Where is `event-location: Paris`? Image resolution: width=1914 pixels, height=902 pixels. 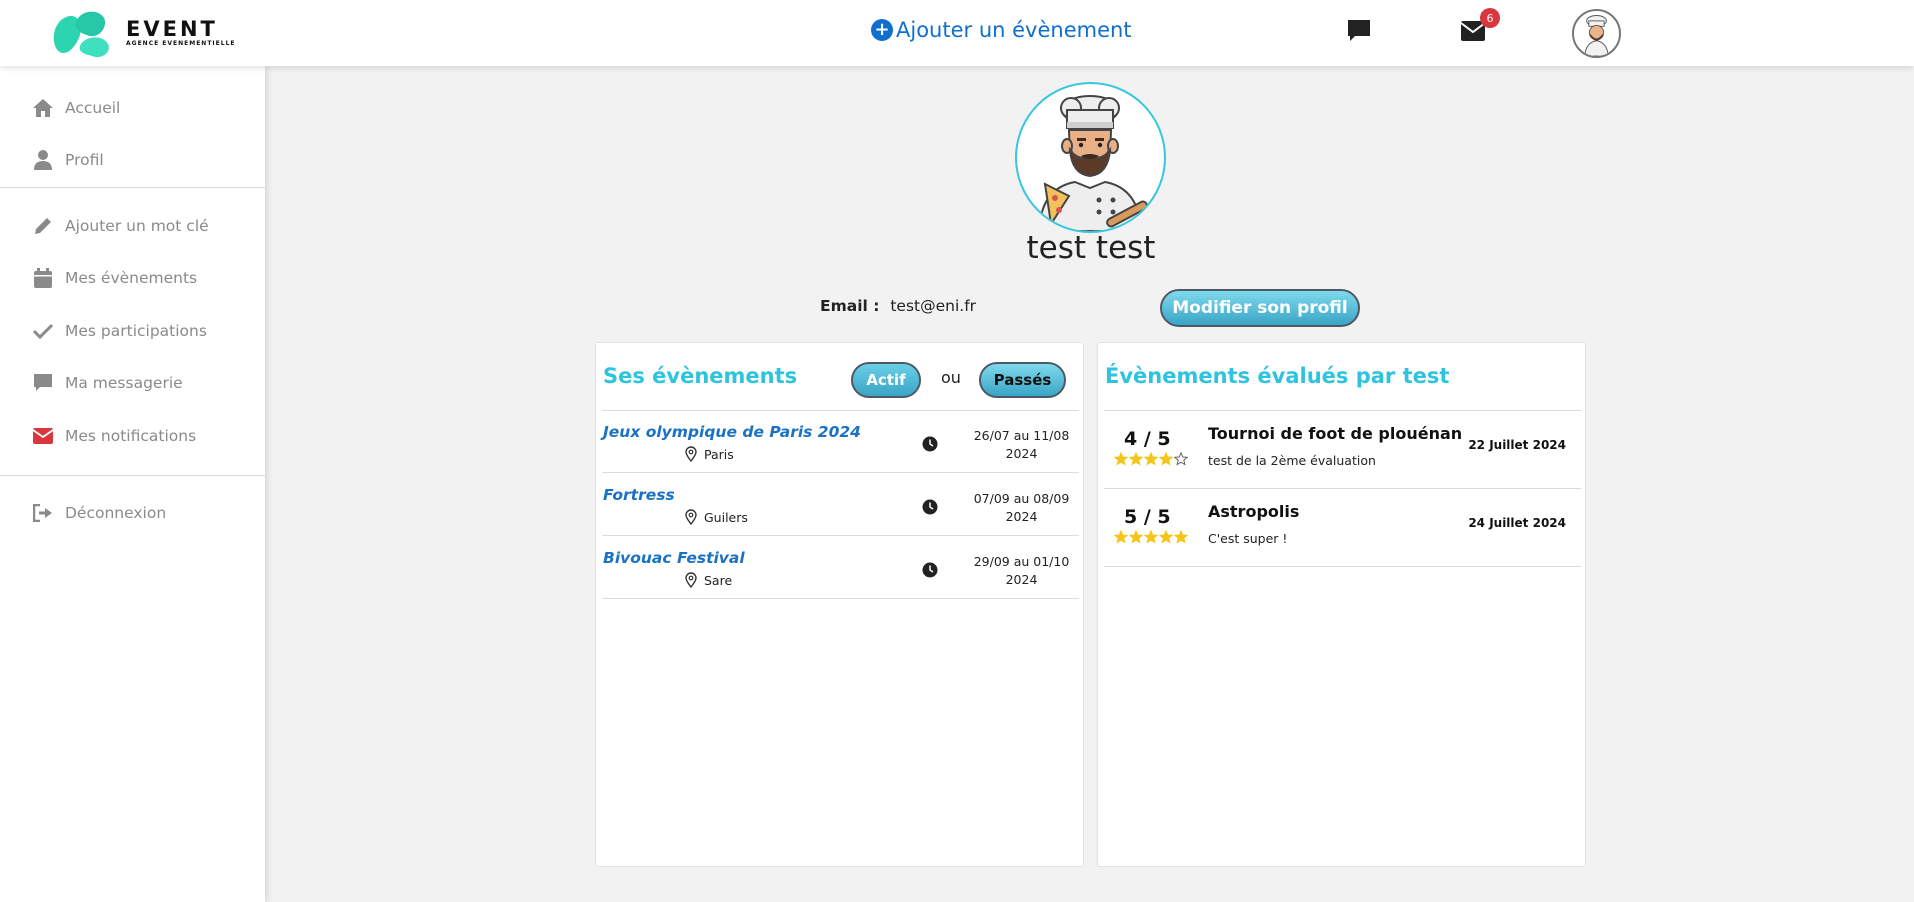 event-location: Paris is located at coordinates (709, 454).